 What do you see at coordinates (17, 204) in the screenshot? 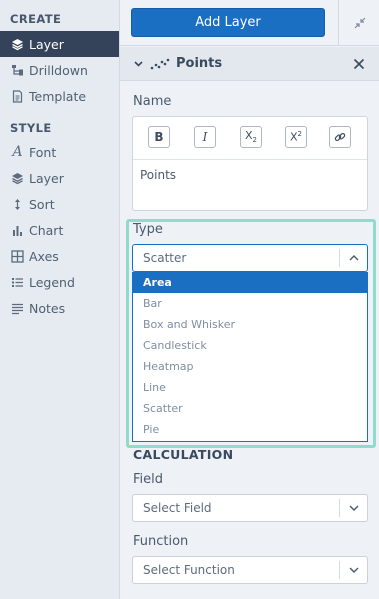
I see `sort-icon` at bounding box center [17, 204].